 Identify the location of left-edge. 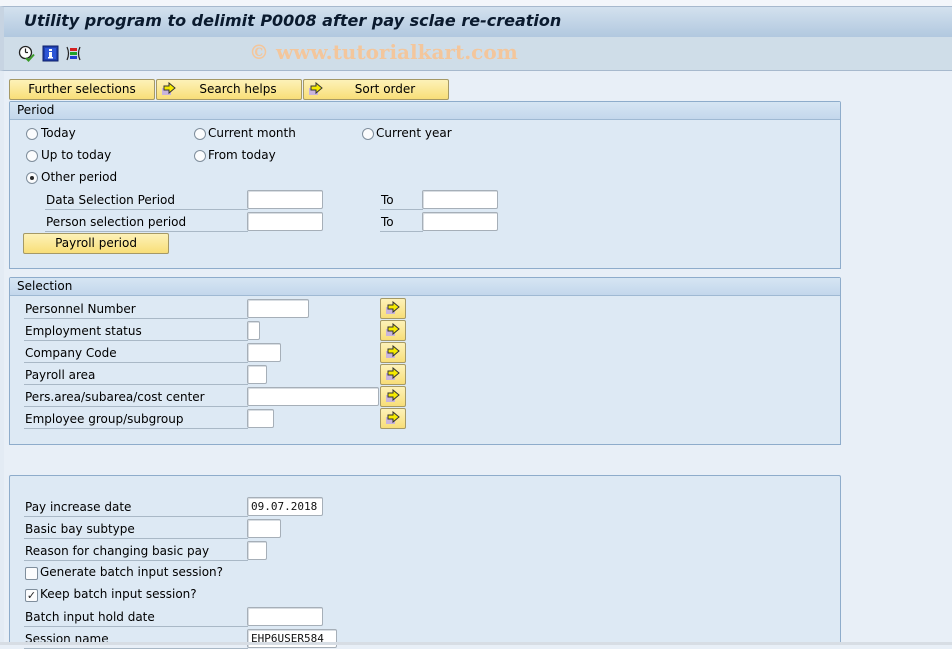
(2, 358).